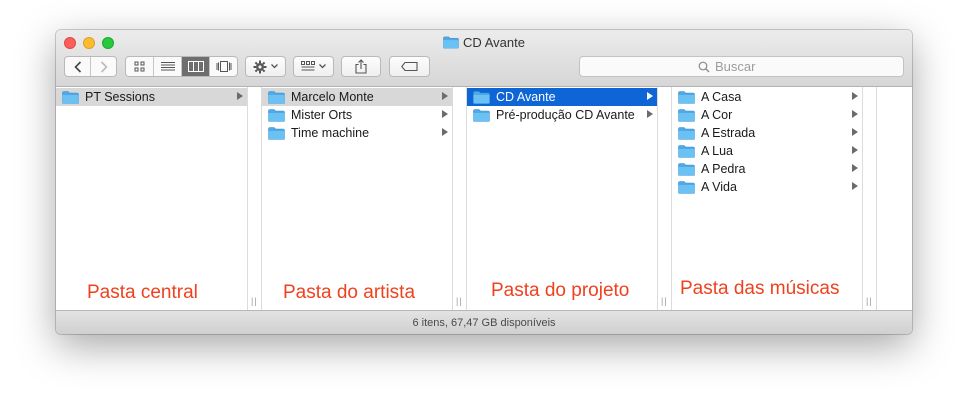 This screenshot has height=415, width=968. Describe the element at coordinates (349, 292) in the screenshot. I see `column-caption: Pasta do artista` at that location.